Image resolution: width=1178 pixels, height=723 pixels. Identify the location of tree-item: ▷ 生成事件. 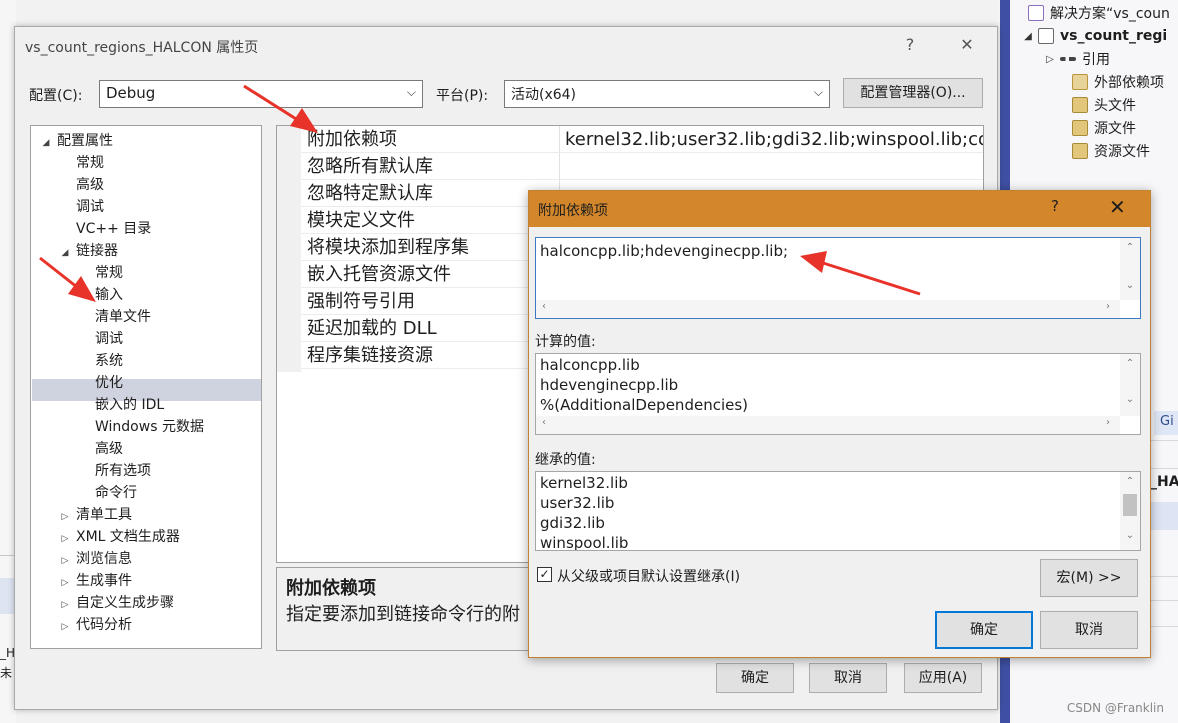
(95, 581).